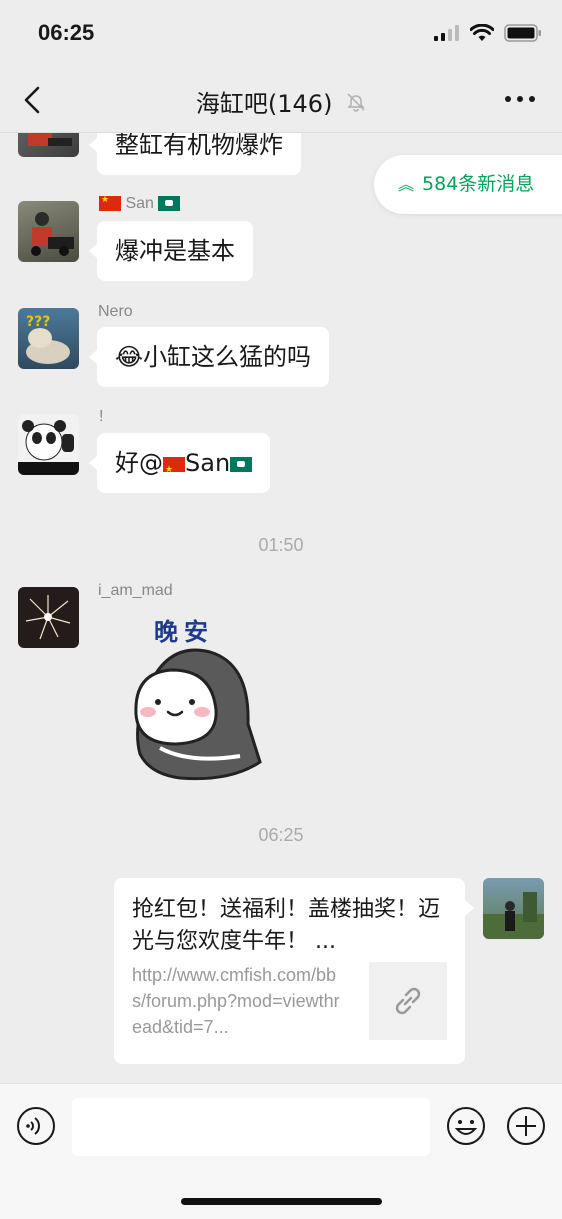  What do you see at coordinates (446, 33) in the screenshot?
I see `signal-icon` at bounding box center [446, 33].